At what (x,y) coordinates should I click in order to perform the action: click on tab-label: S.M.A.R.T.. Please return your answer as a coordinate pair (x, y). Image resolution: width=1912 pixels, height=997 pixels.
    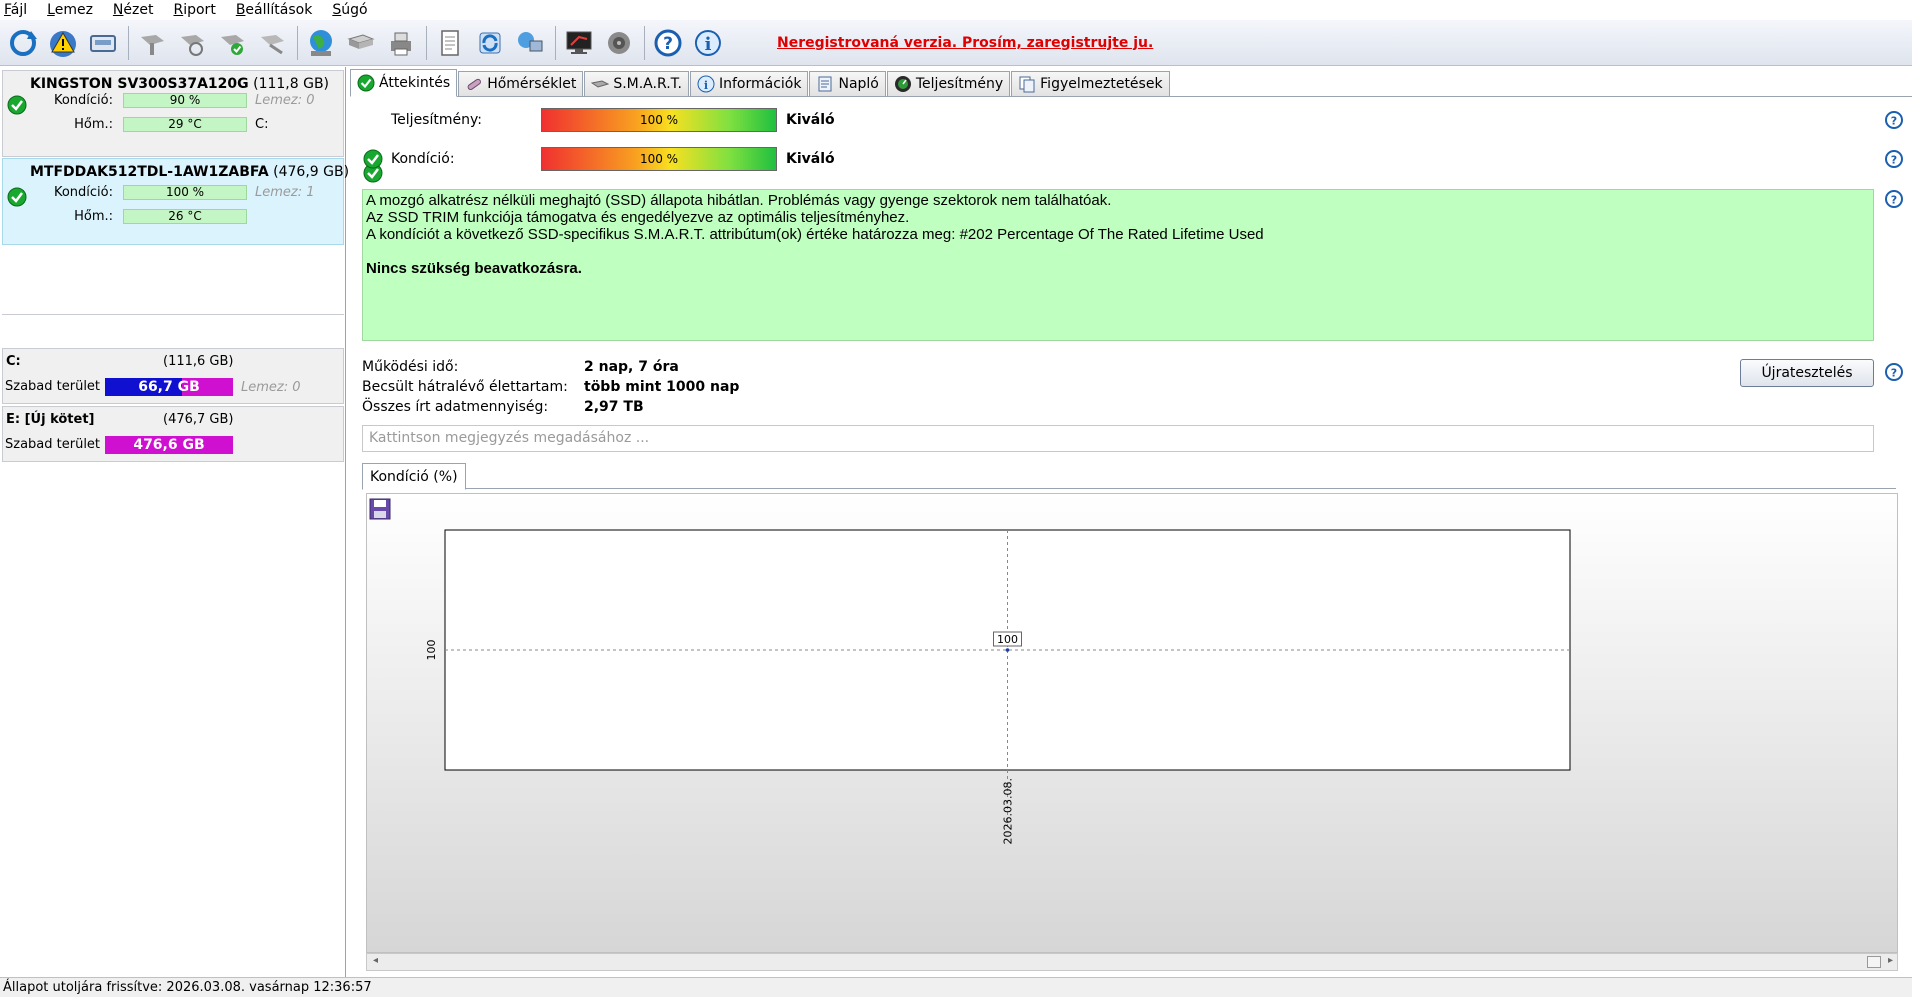
    Looking at the image, I should click on (647, 84).